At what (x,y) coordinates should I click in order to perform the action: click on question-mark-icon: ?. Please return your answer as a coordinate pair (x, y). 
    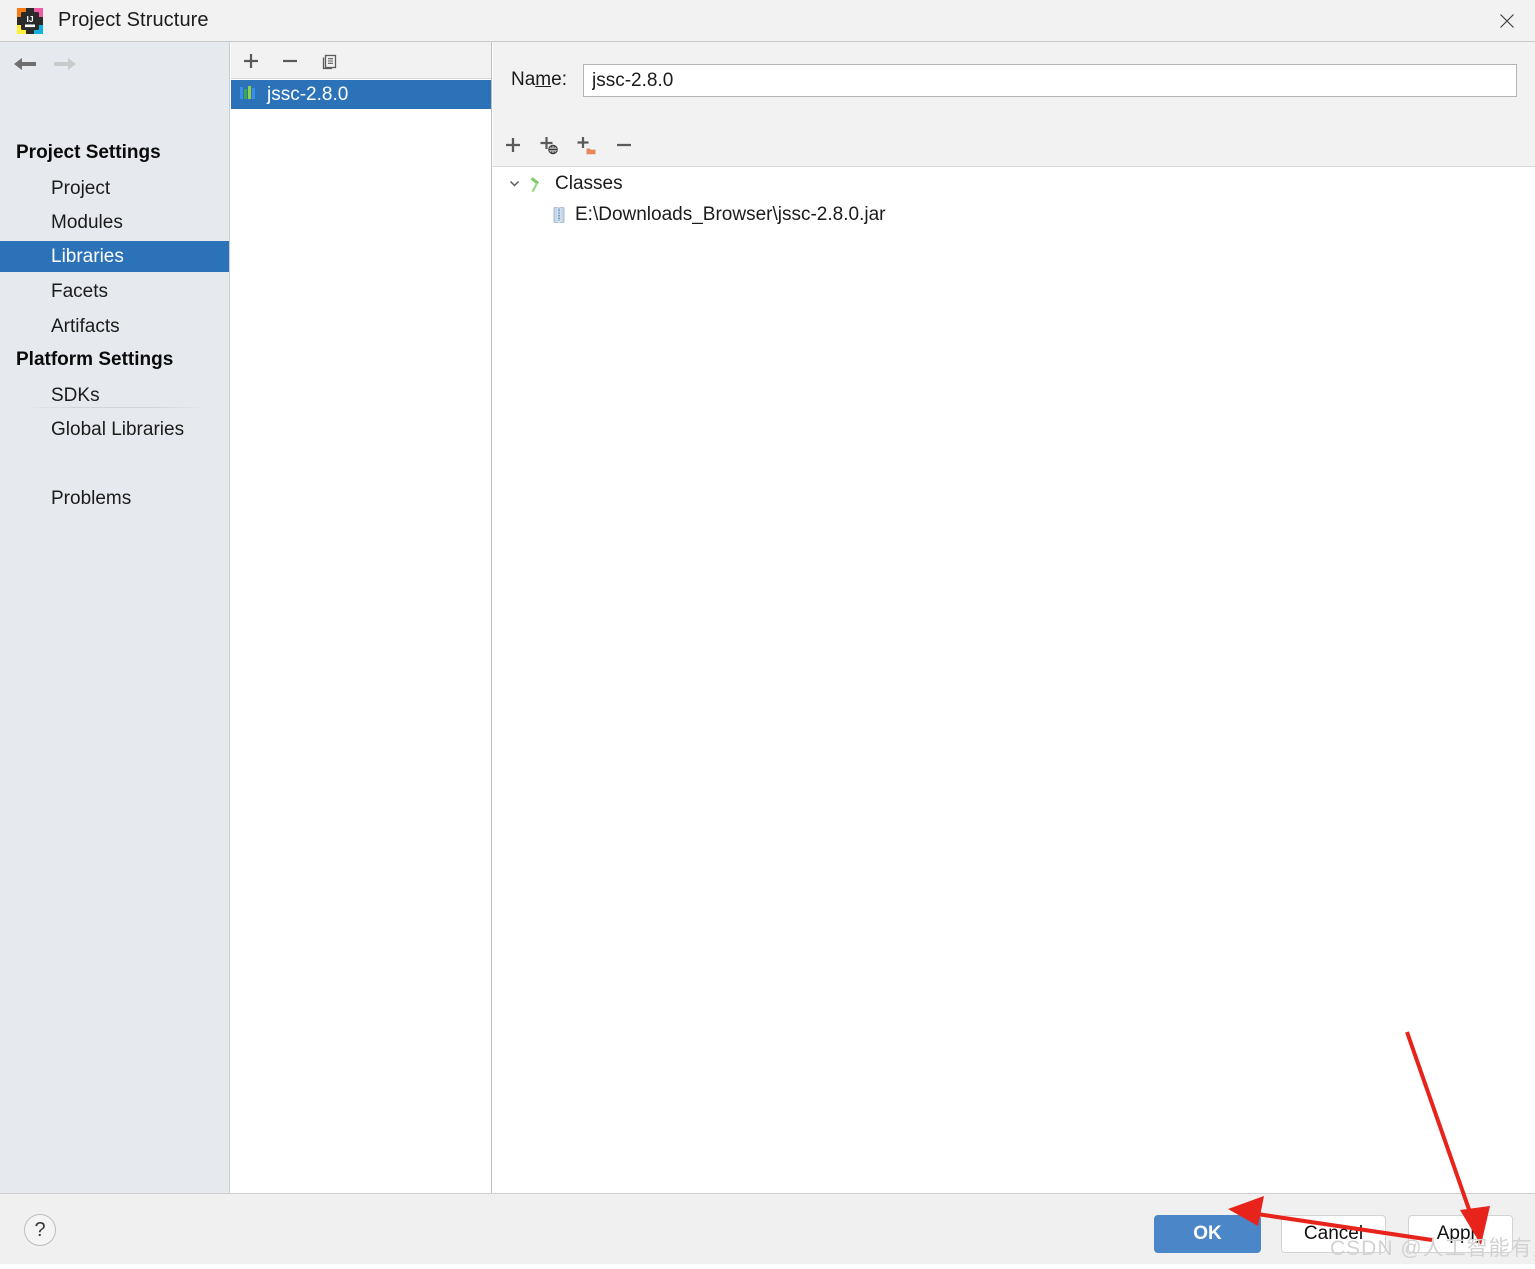
    Looking at the image, I should click on (40, 1230).